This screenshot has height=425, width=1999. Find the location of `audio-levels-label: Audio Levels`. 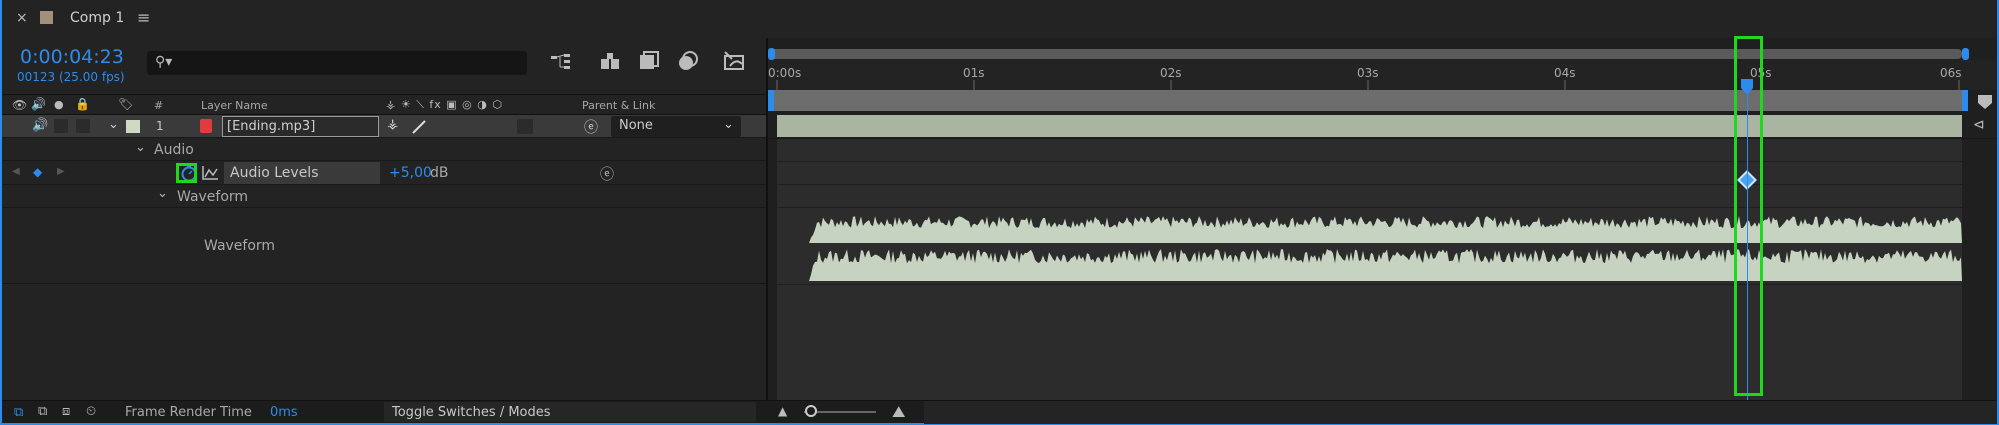

audio-levels-label: Audio Levels is located at coordinates (274, 173).